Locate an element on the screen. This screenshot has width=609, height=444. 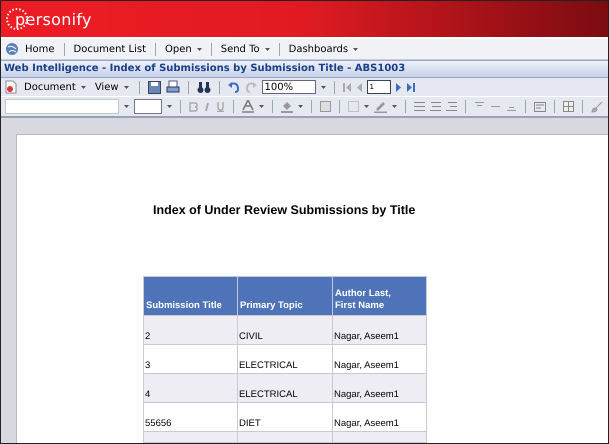
menu-button: View is located at coordinates (111, 87).